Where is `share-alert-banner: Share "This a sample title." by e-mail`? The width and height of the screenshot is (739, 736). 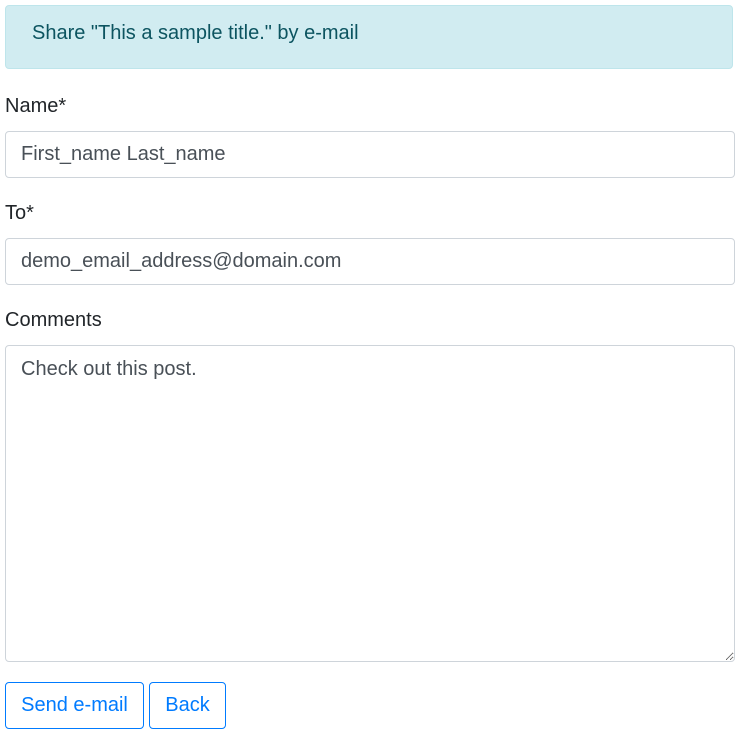 share-alert-banner: Share "This a sample title." by e-mail is located at coordinates (369, 37).